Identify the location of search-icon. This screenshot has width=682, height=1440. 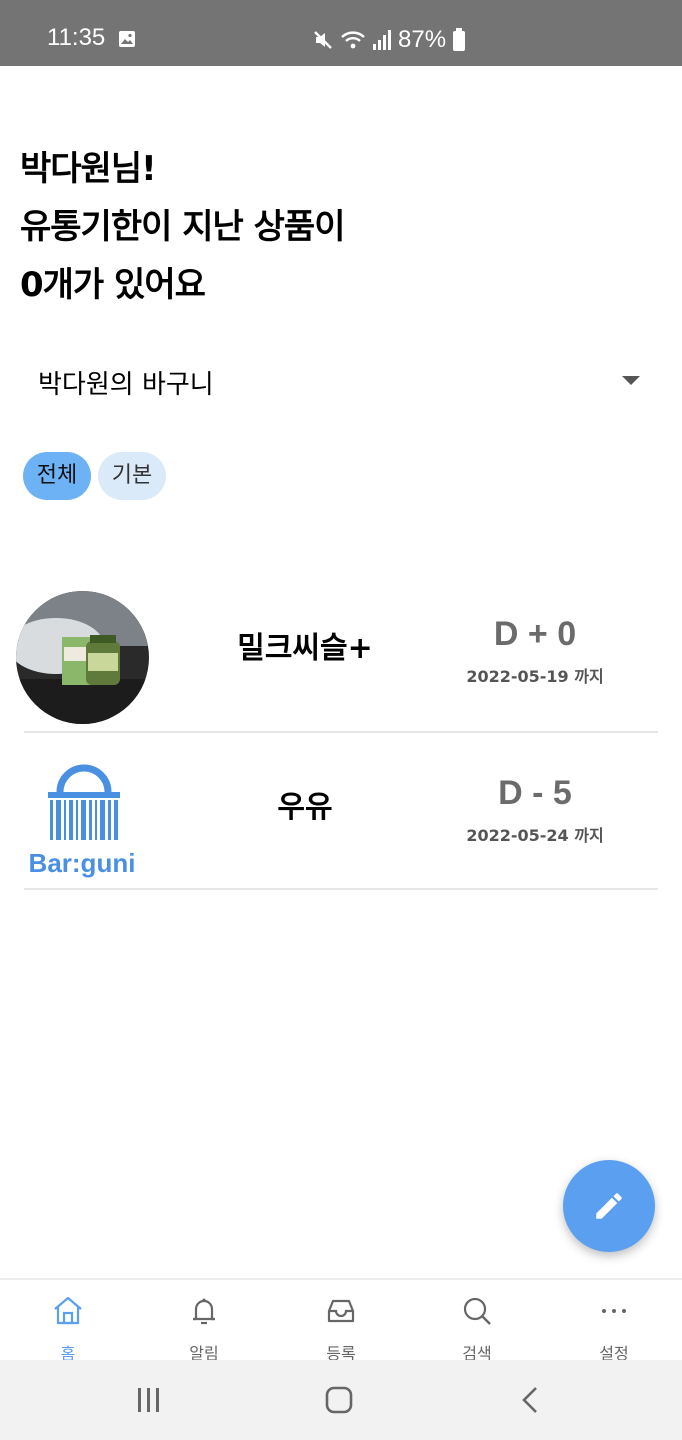
(477, 1311).